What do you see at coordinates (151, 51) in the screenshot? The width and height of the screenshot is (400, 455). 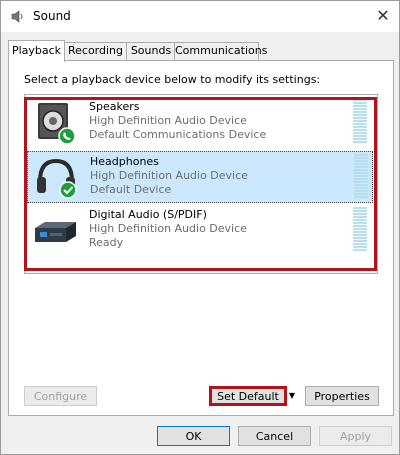 I see `tab-sounds: Sounds` at bounding box center [151, 51].